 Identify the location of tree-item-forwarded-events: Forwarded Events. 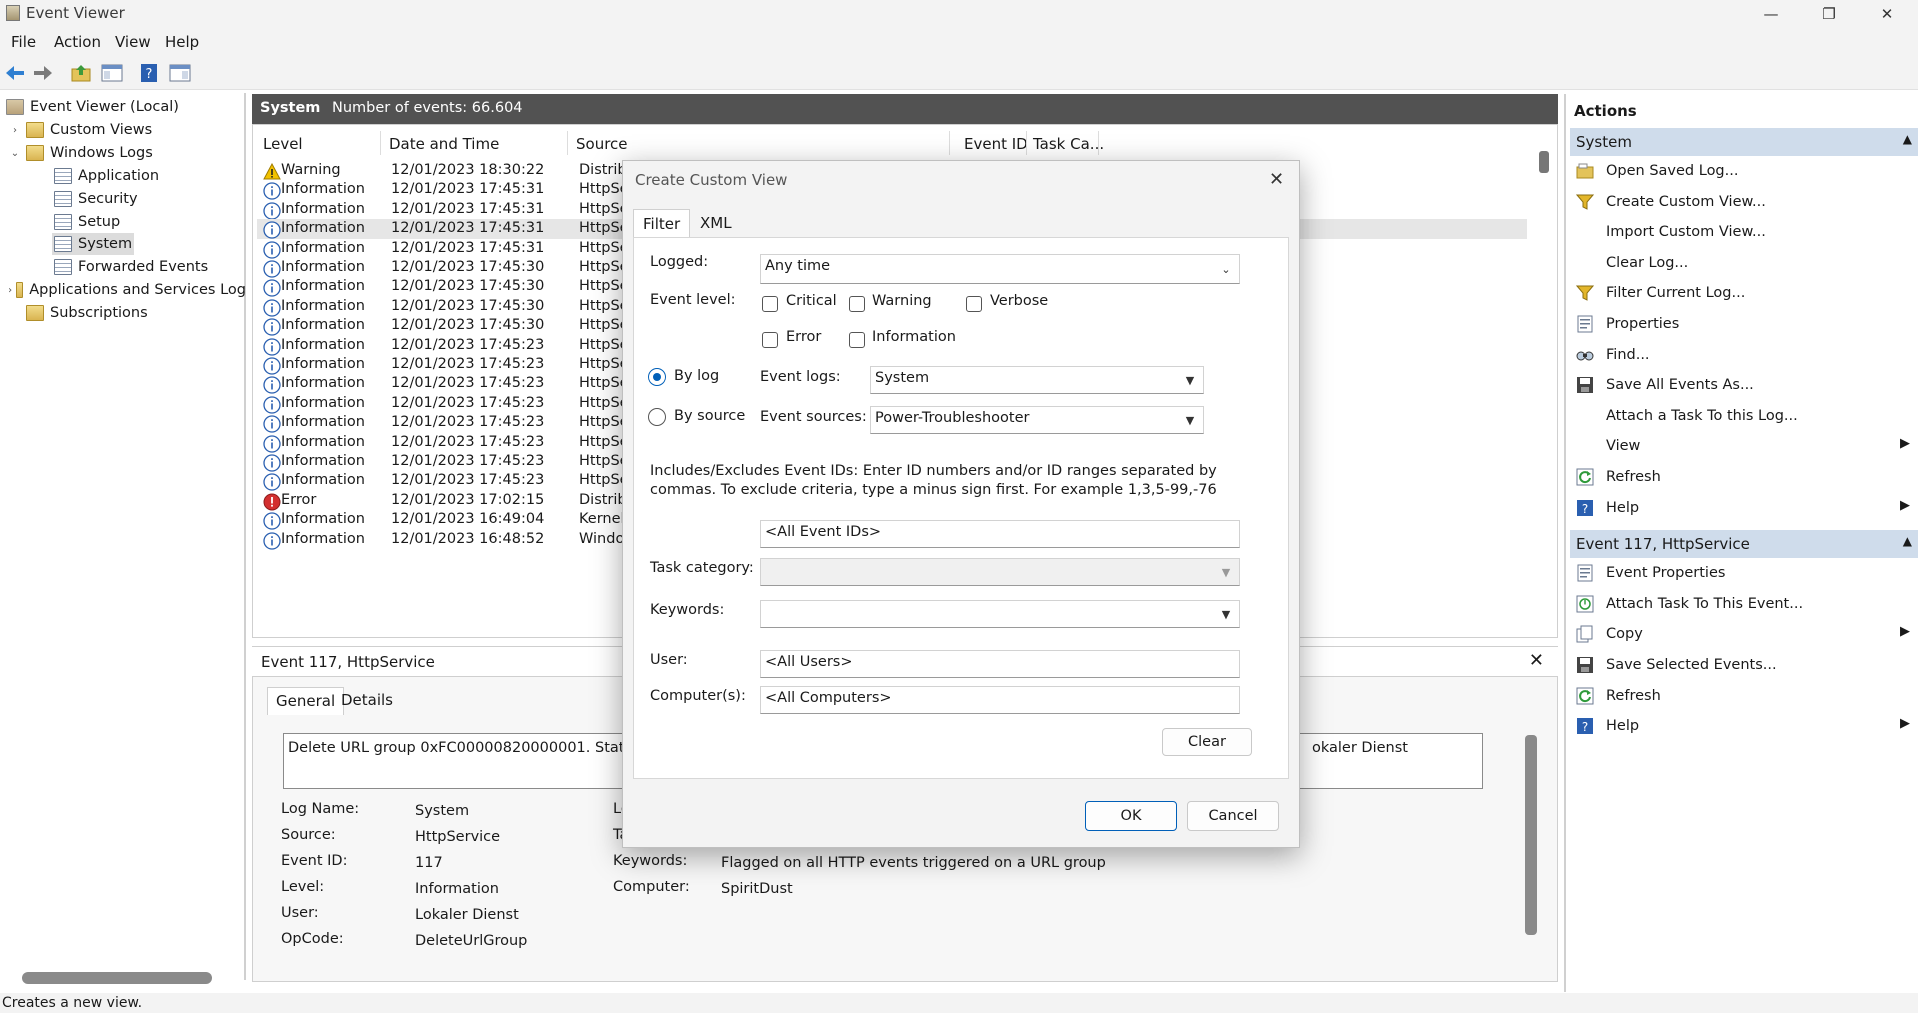
(131, 267).